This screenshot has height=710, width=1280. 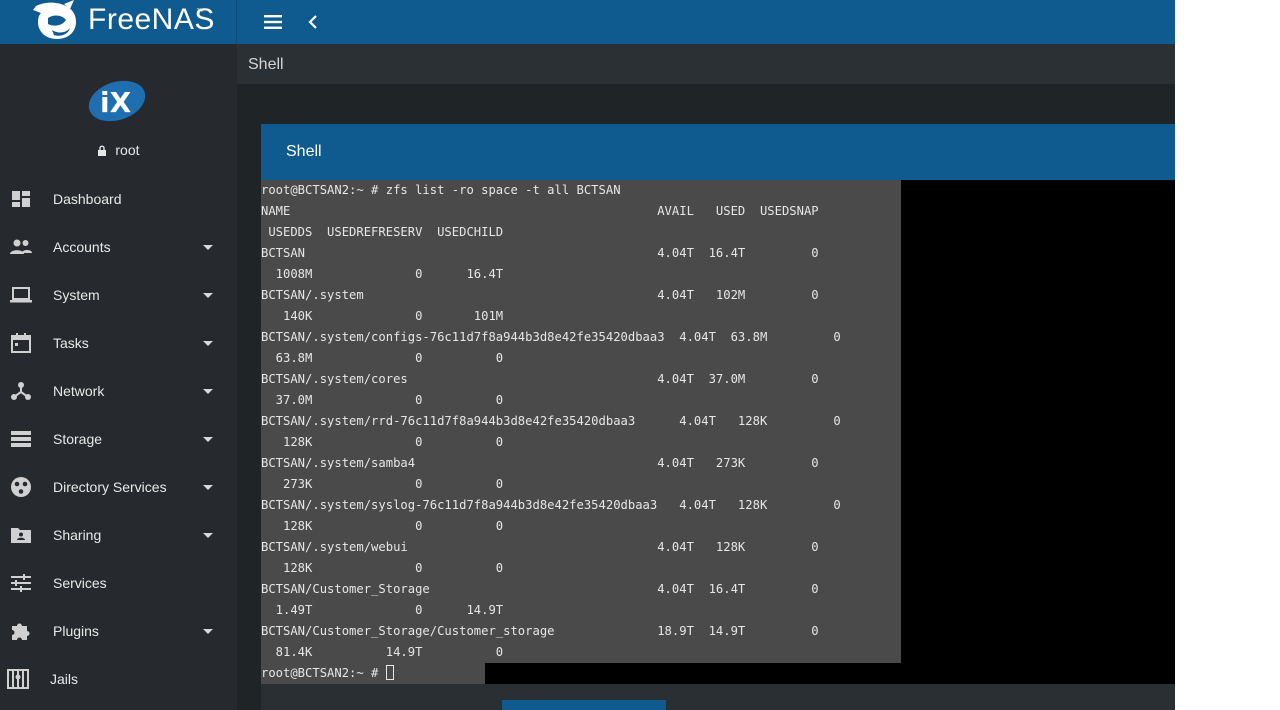 I want to click on sidebar-item-label: Network, so click(x=79, y=391).